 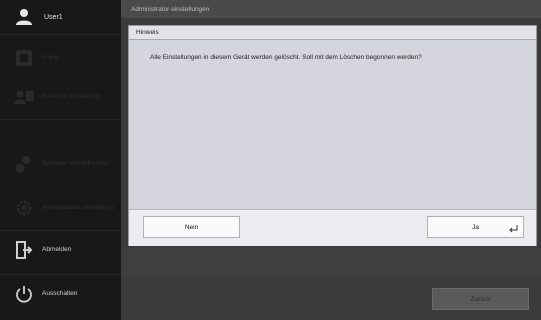 I want to click on page-title: Administrator einstellungen, so click(x=331, y=9).